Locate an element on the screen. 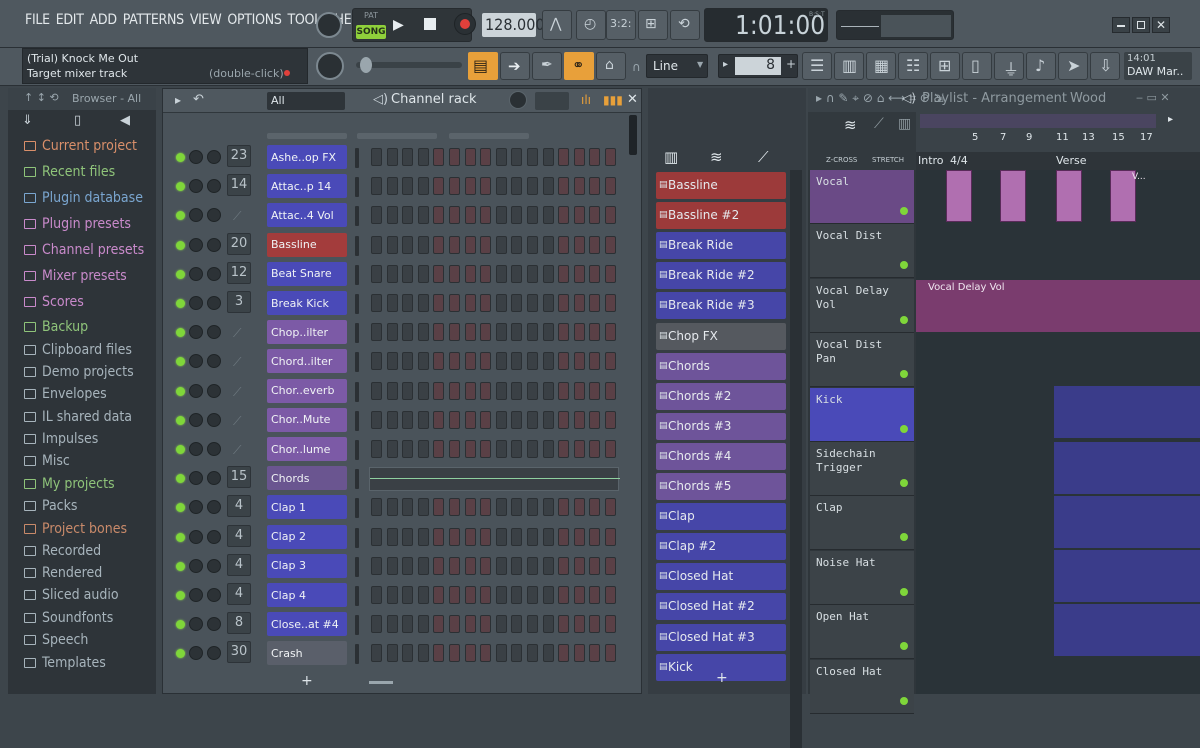 The width and height of the screenshot is (1200, 748). stop-button is located at coordinates (430, 24).